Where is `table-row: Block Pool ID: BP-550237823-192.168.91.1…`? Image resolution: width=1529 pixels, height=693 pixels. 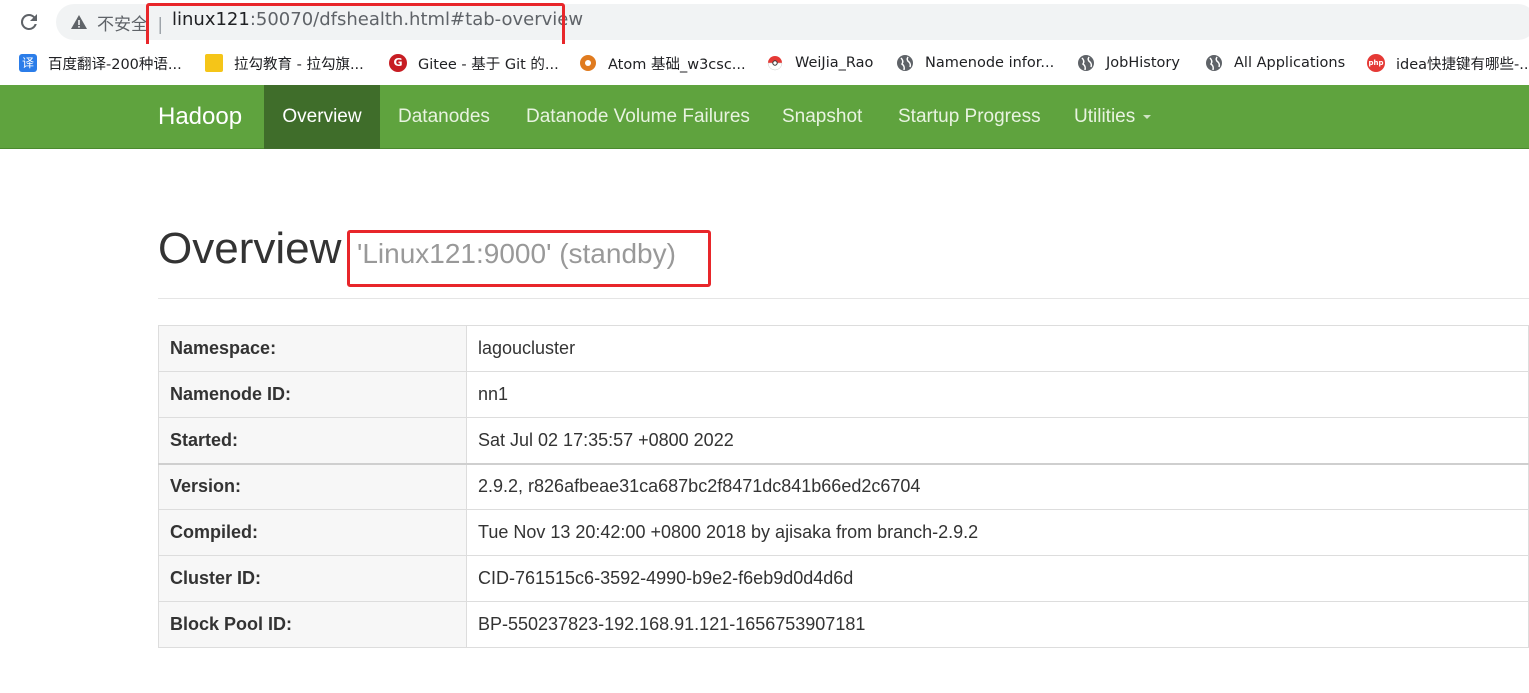
table-row: Block Pool ID: BP-550237823-192.168.91.1… is located at coordinates (843, 624).